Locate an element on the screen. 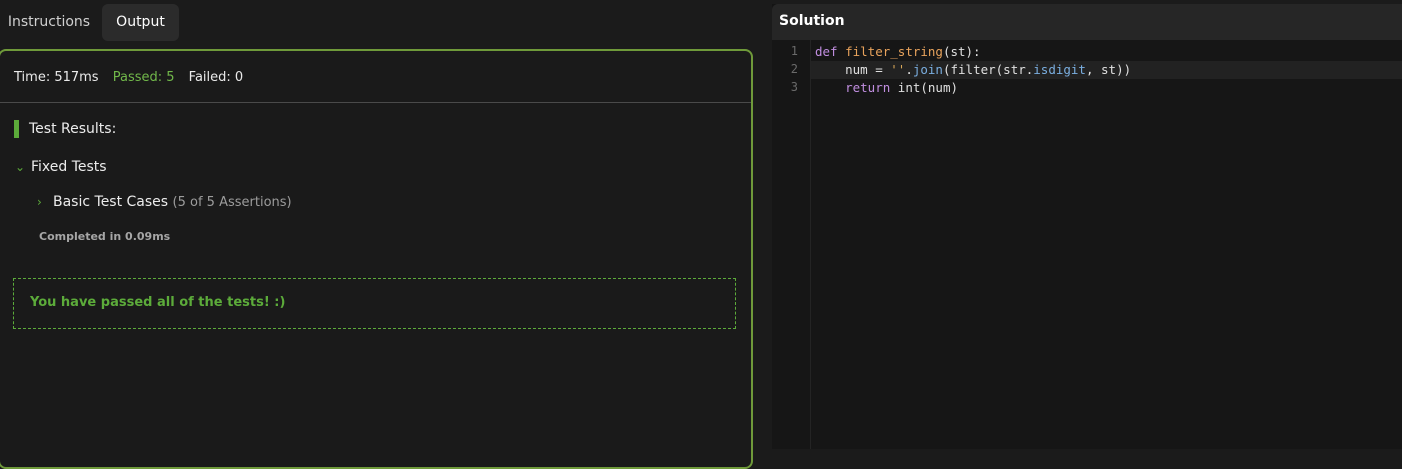 Image resolution: width=1402 pixels, height=469 pixels. time-stat: Time: 517ms is located at coordinates (56, 77).